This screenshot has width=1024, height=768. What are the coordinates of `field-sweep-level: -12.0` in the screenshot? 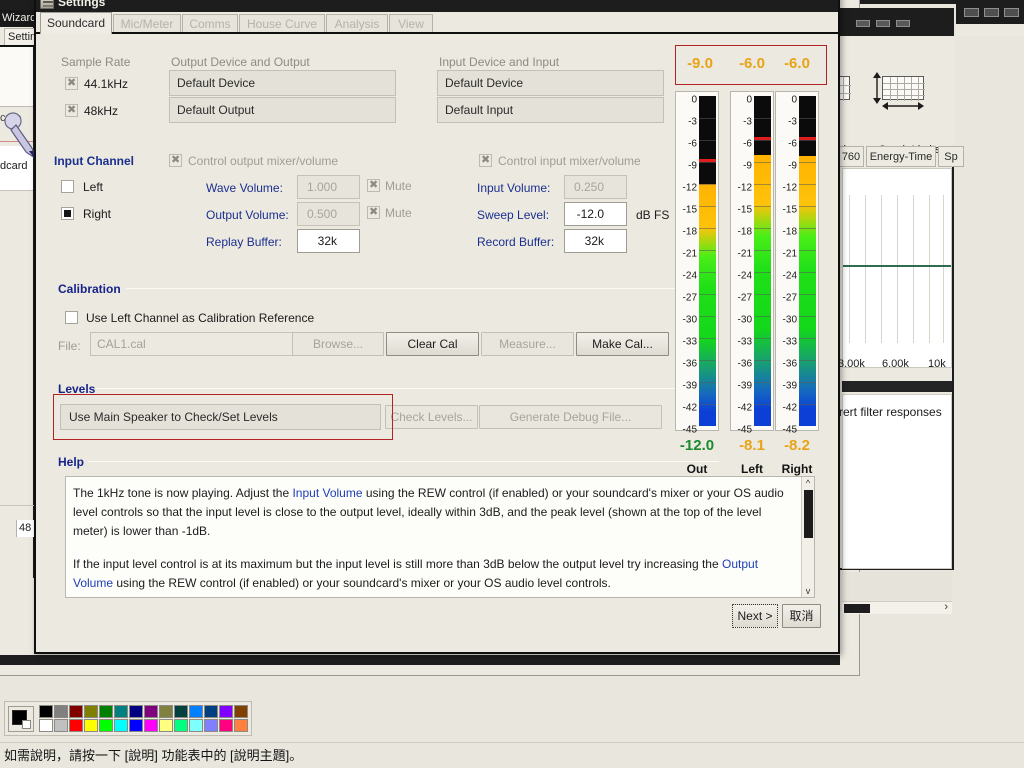 It's located at (595, 214).